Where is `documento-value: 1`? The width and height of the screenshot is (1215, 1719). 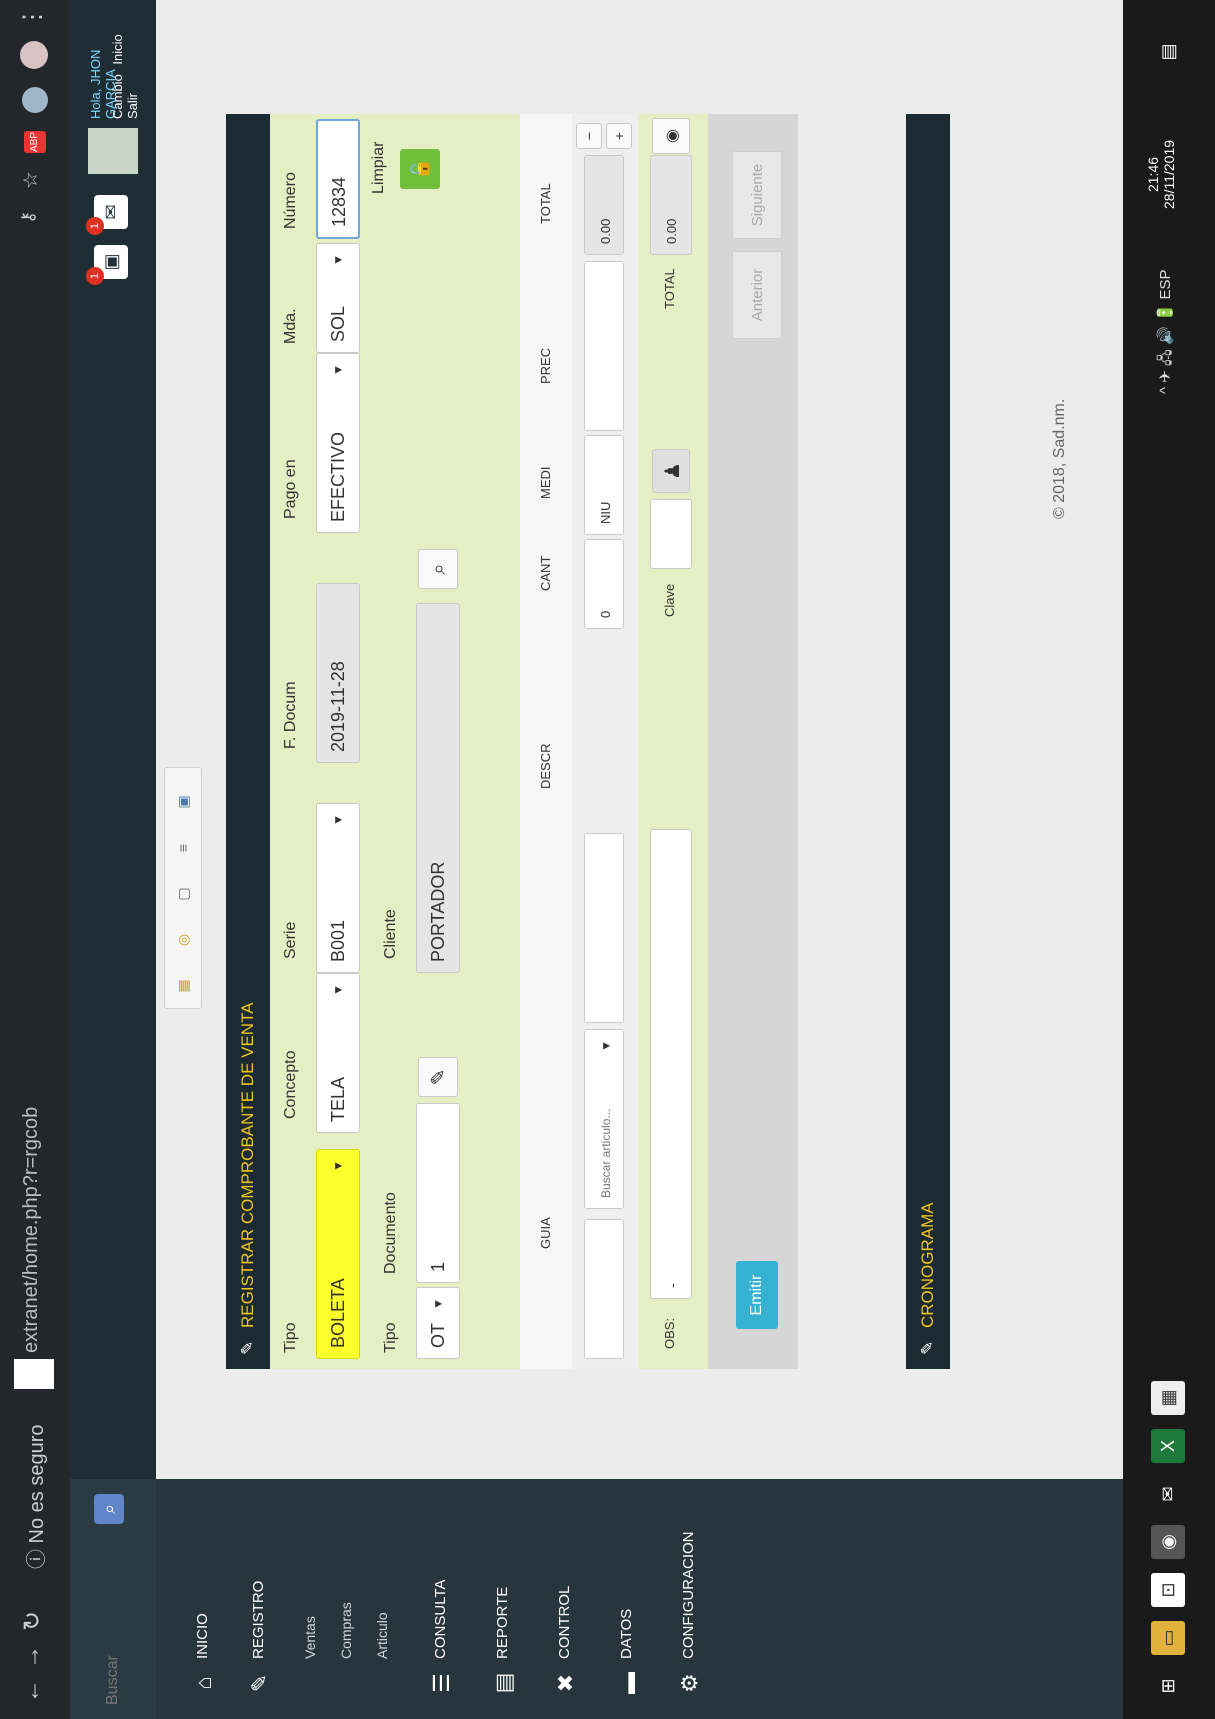 documento-value: 1 is located at coordinates (438, 1266).